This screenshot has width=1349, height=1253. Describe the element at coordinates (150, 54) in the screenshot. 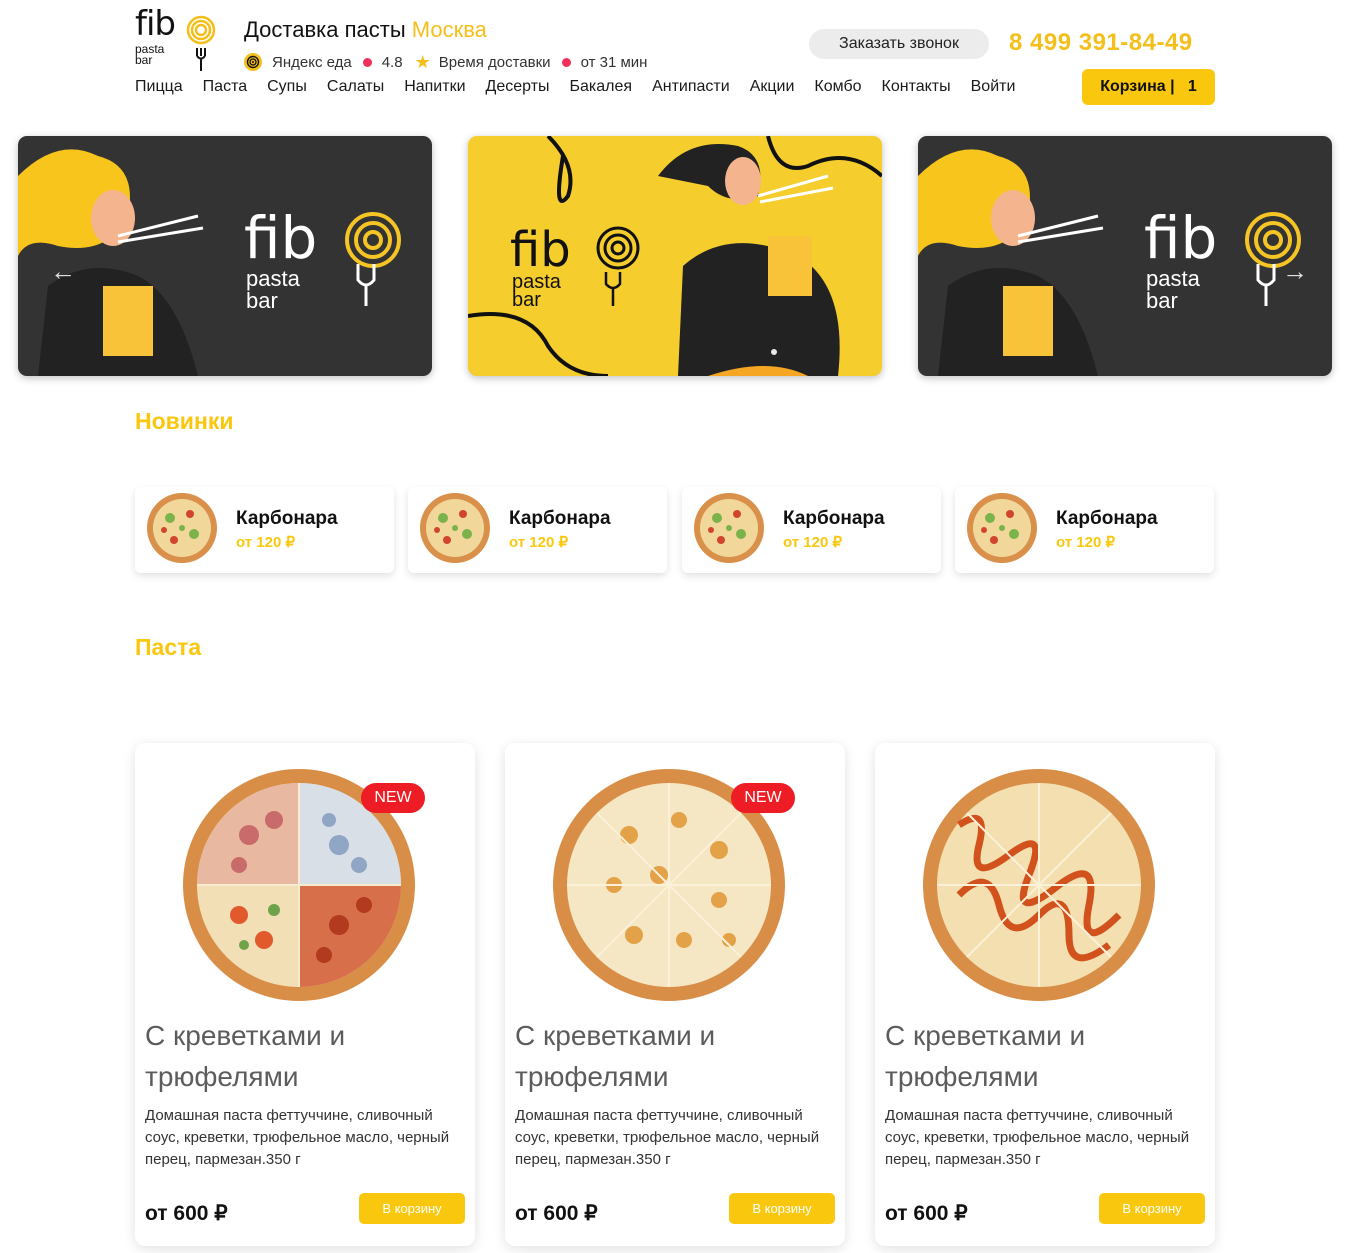

I see `logo-subtitle: pasta bar` at that location.